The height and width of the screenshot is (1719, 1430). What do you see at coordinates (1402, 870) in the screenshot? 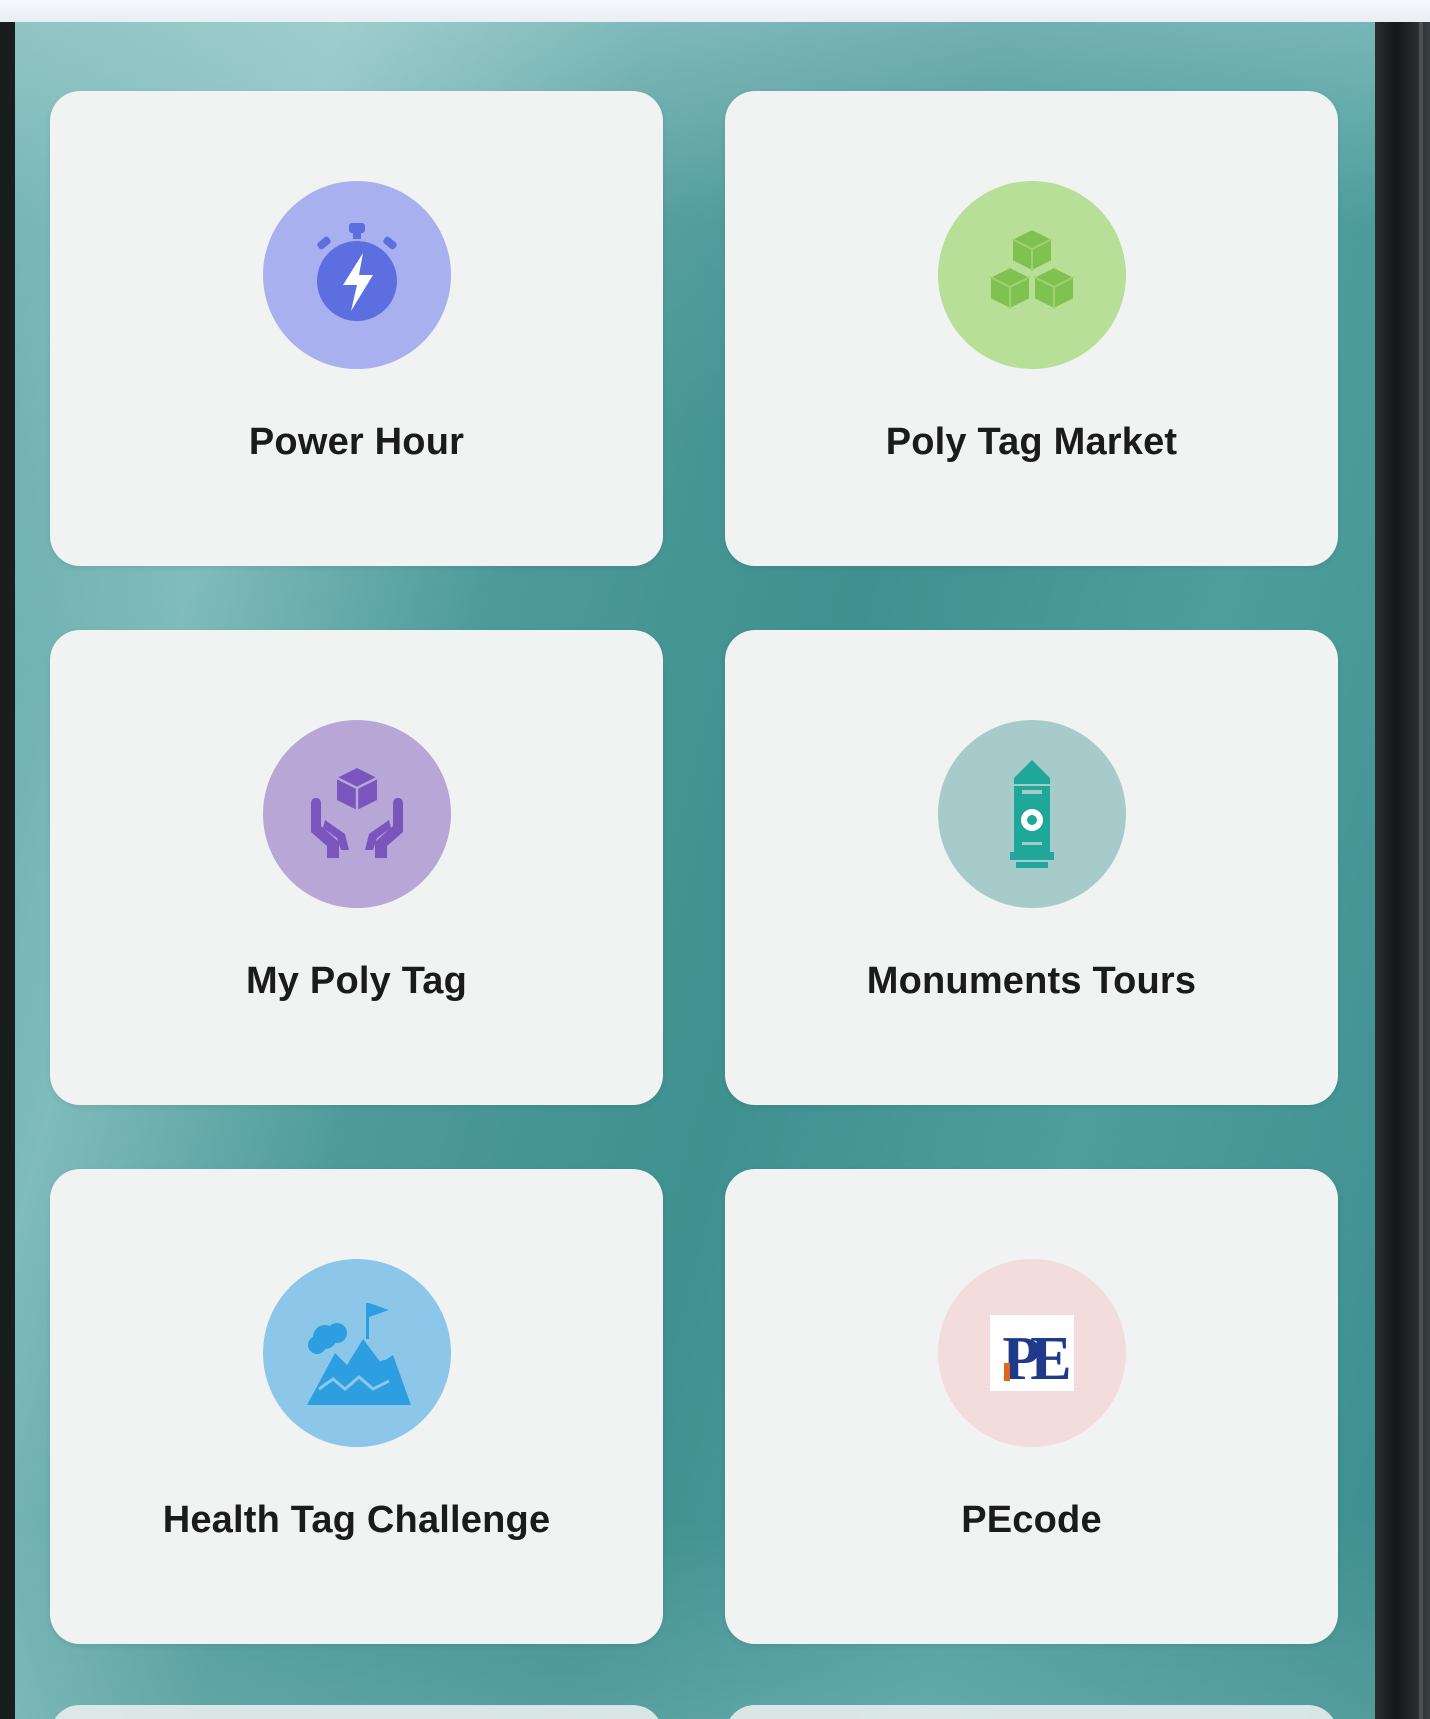
I see `device-right-bezel` at bounding box center [1402, 870].